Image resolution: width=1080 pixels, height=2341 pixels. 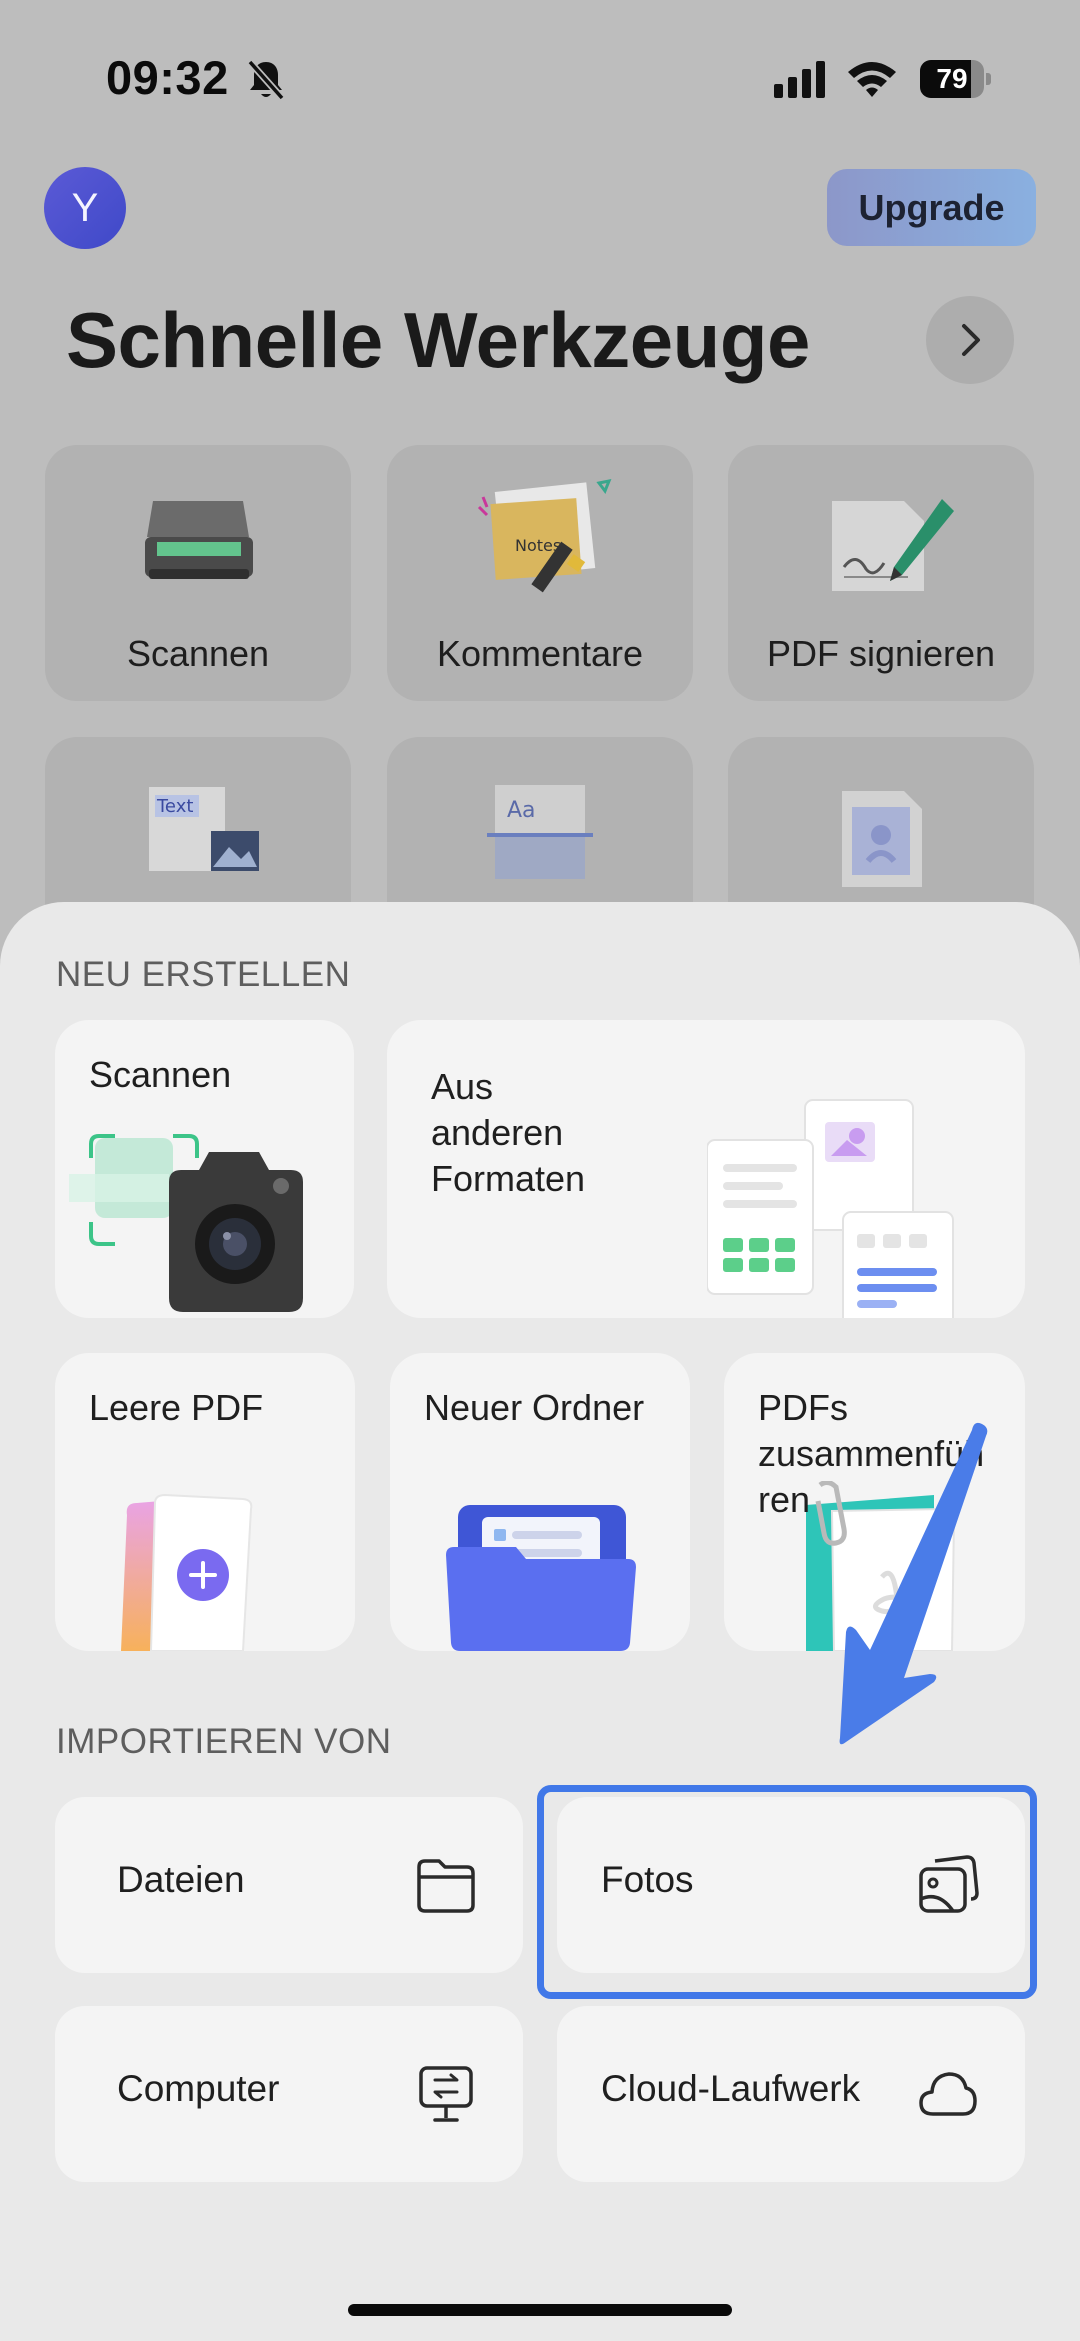 I want to click on tool-label: PDF signieren, so click(x=881, y=653).